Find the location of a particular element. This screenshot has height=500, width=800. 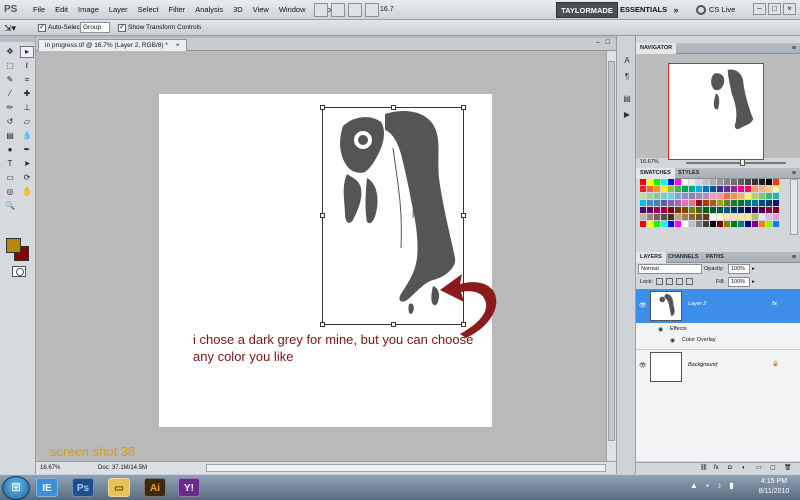

stamp-tool-icon: ⊥ is located at coordinates (27, 108).